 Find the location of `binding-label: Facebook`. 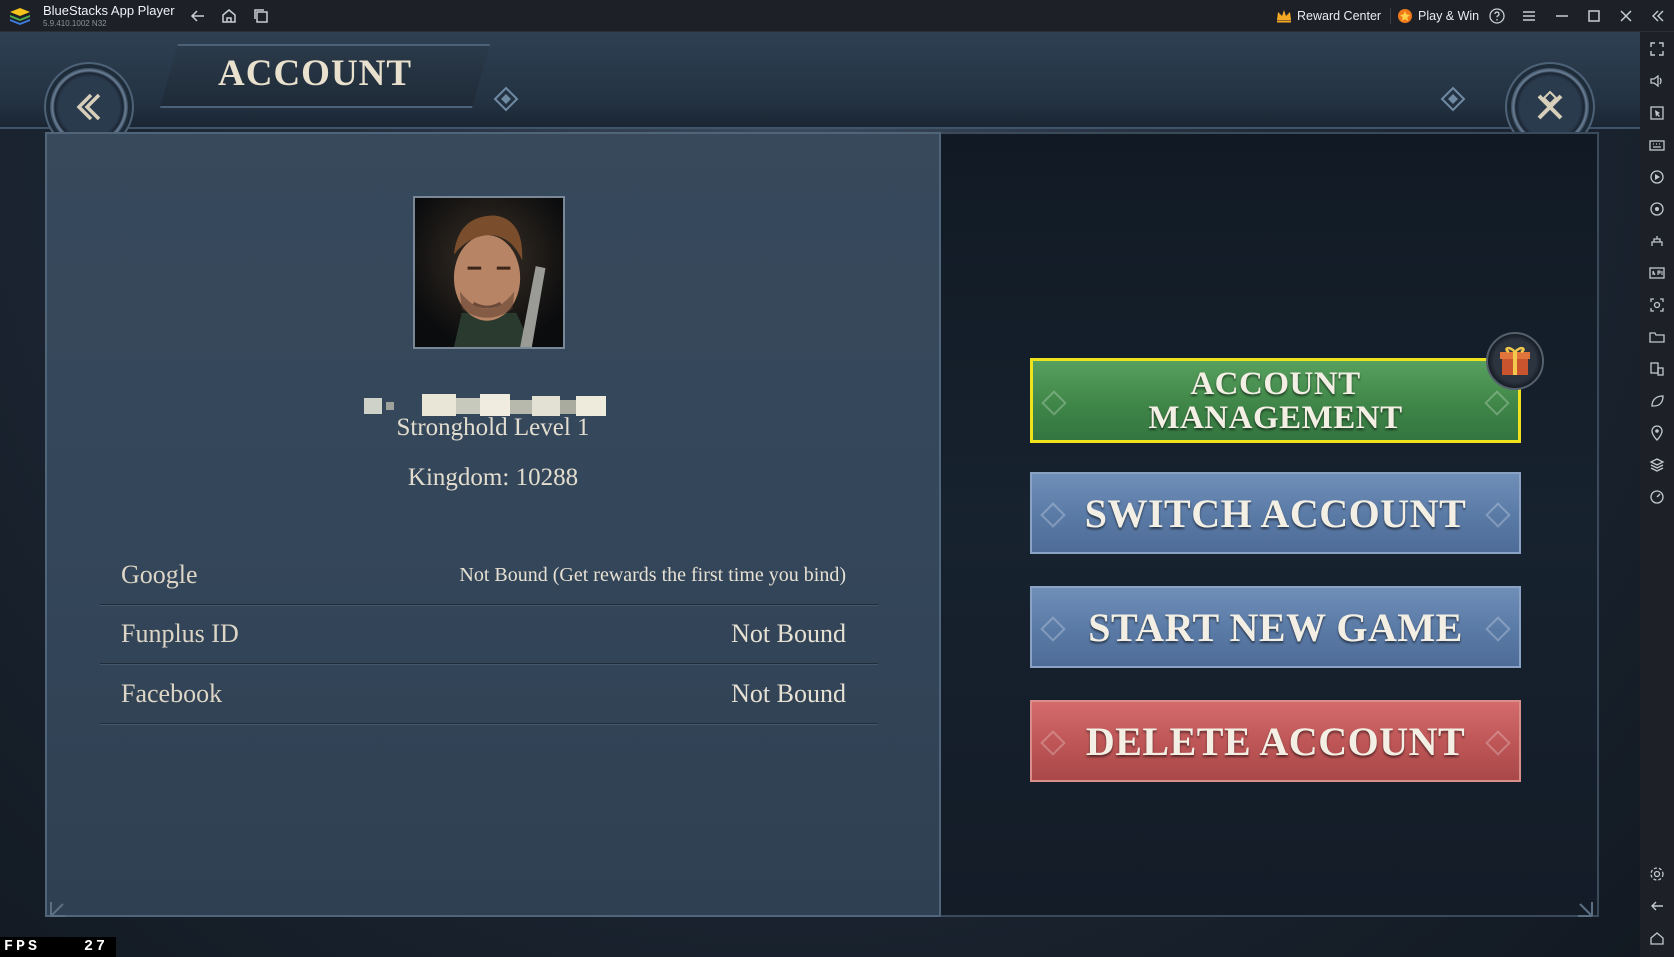

binding-label: Facebook is located at coordinates (172, 693).